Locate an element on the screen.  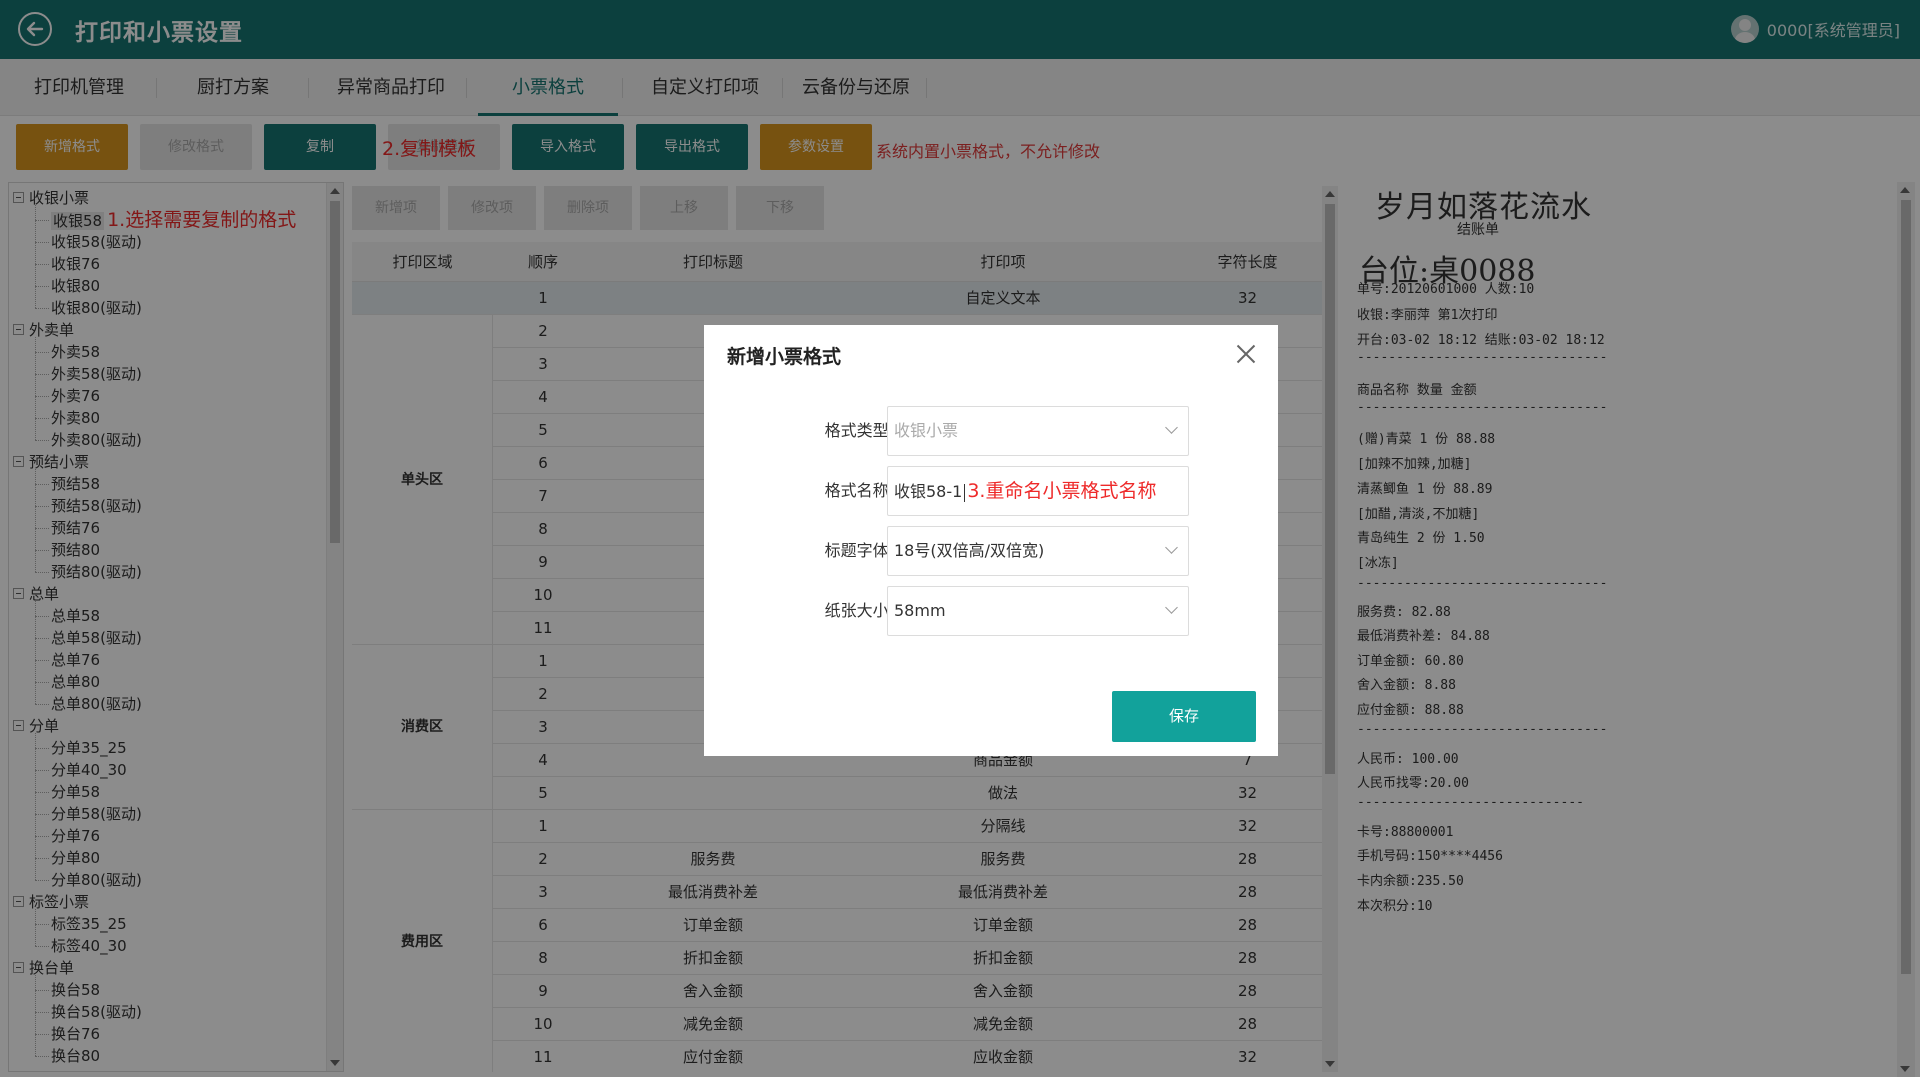
title-font-label: 标题字体: is located at coordinates (859, 550).